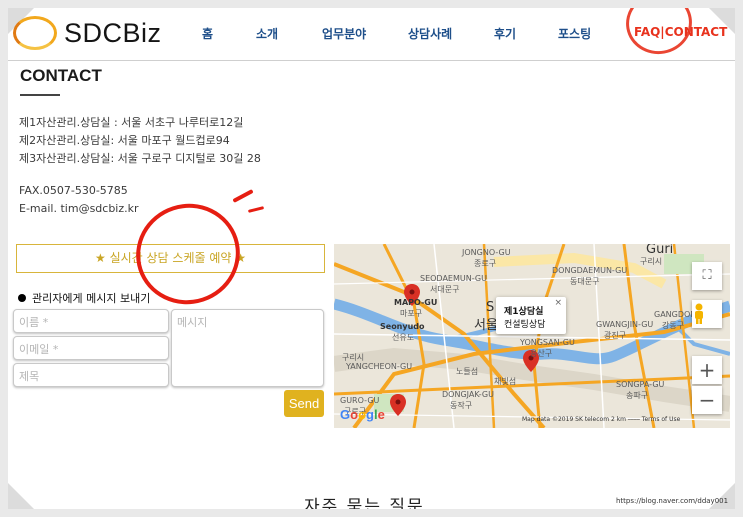 This screenshot has height=517, width=743. I want to click on map-label: DONGJAK-GU, so click(468, 394).